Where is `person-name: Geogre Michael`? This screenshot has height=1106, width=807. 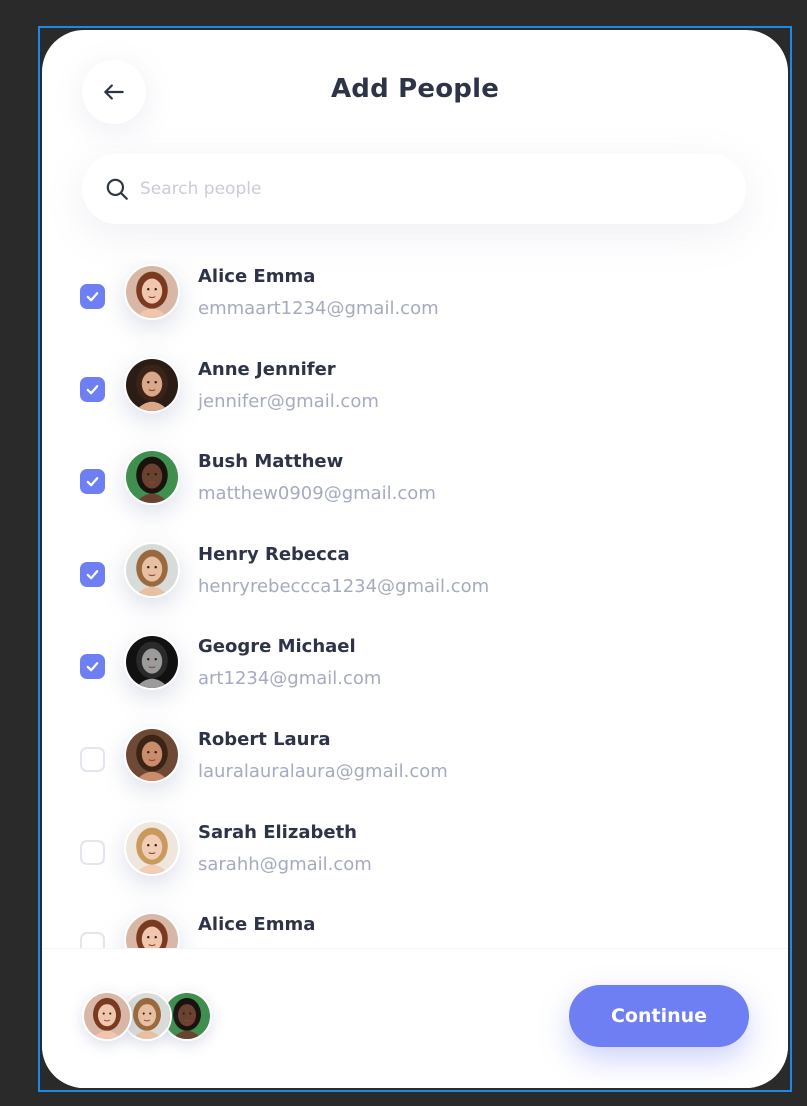 person-name: Geogre Michael is located at coordinates (277, 647).